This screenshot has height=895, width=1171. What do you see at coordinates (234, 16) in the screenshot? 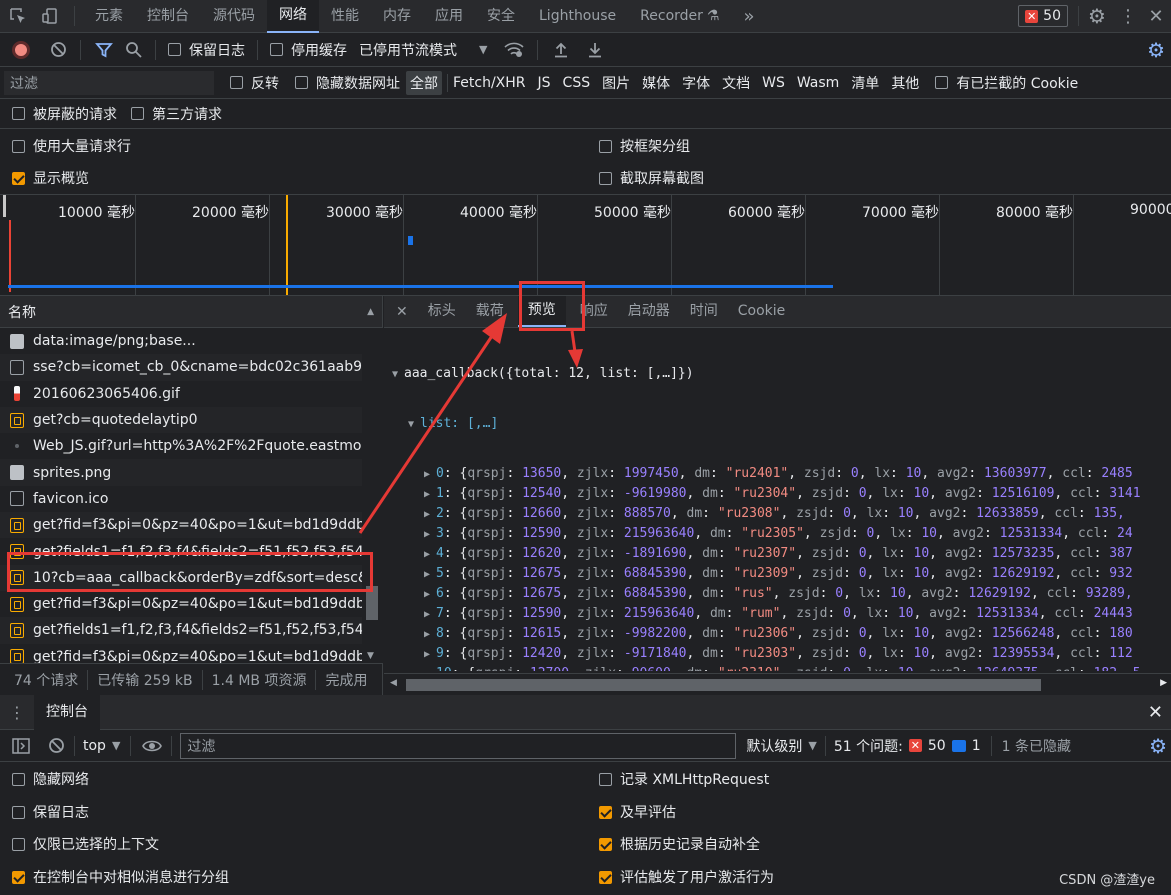
I see `tab-sources: 源代码` at bounding box center [234, 16].